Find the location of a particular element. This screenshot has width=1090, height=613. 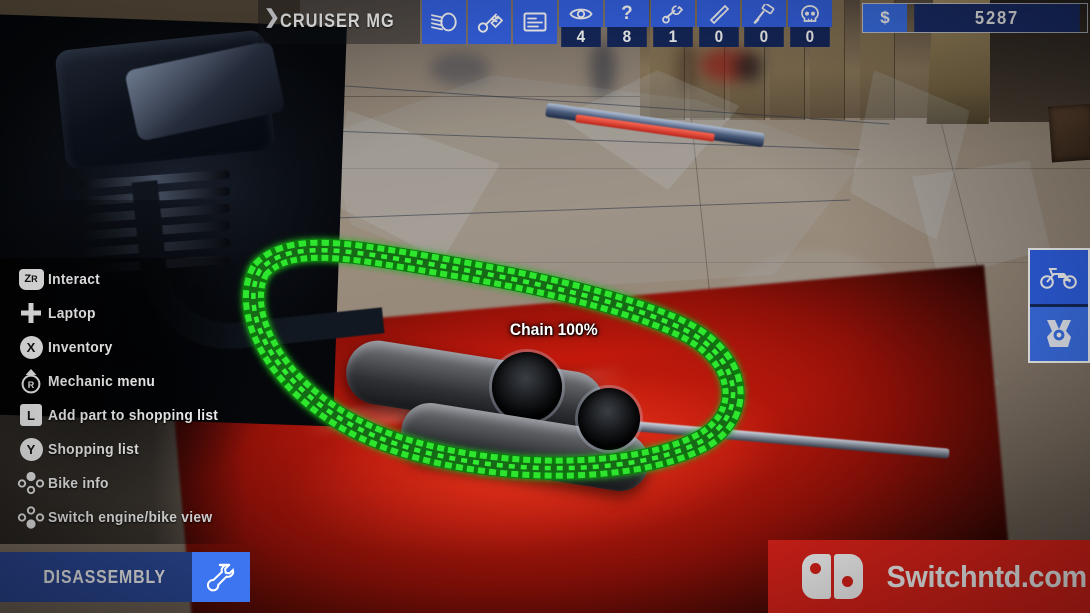

stat-paint: 0 is located at coordinates (764, 23).